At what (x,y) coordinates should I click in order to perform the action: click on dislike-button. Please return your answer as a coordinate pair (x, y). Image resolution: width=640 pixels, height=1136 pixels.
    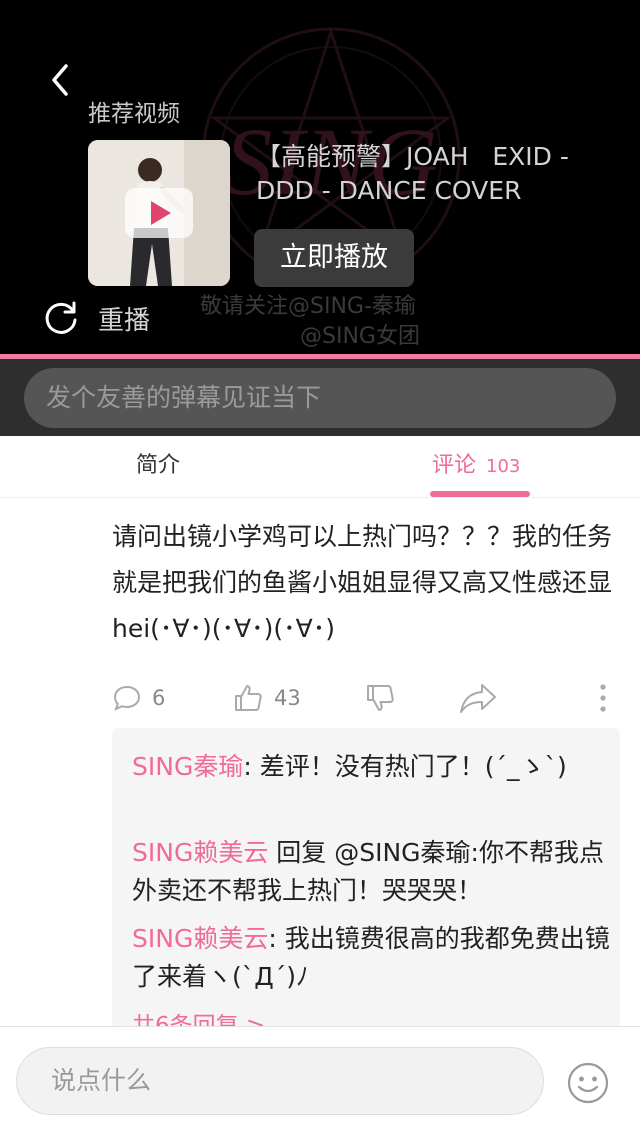
    Looking at the image, I should click on (380, 698).